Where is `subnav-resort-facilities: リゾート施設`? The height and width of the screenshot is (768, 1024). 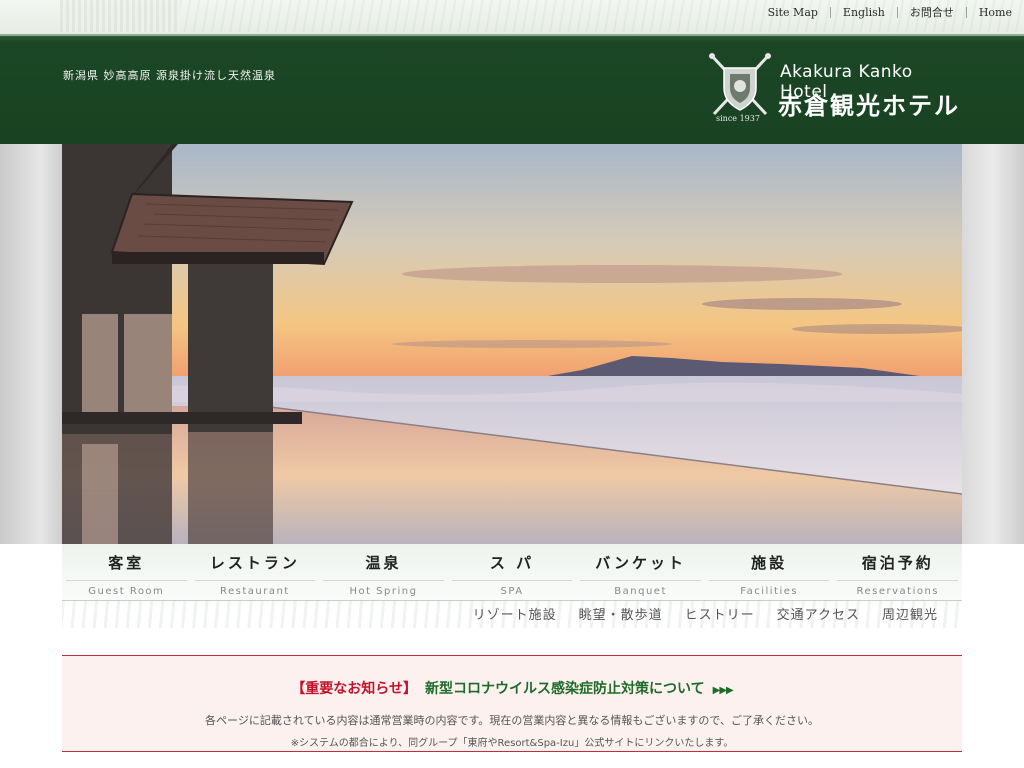 subnav-resort-facilities: リゾート施設 is located at coordinates (515, 613).